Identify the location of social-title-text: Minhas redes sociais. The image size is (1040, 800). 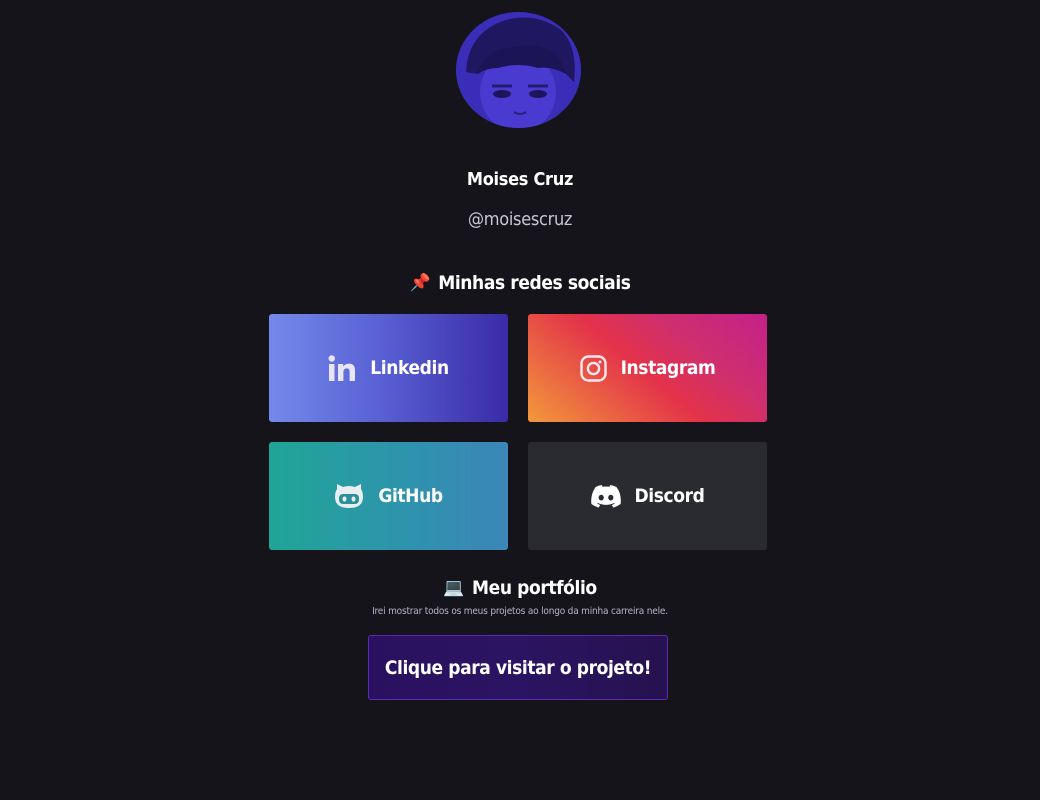
(534, 283).